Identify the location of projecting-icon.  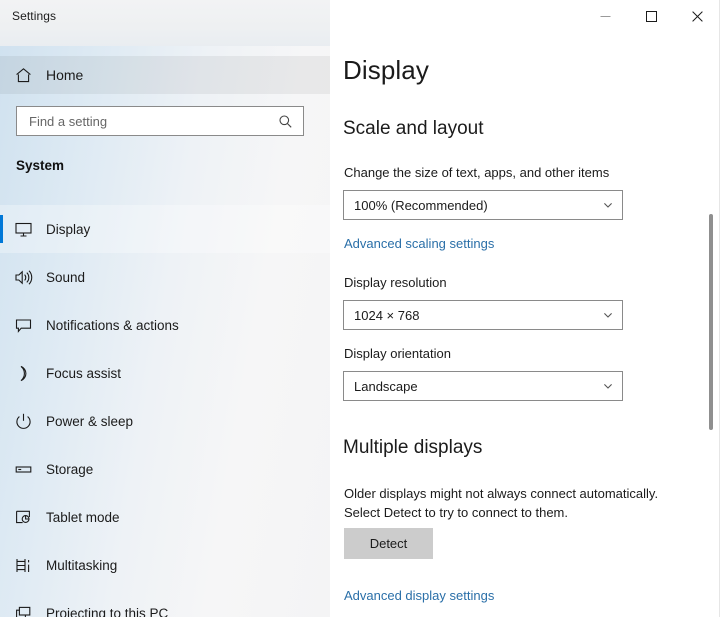
(23, 610).